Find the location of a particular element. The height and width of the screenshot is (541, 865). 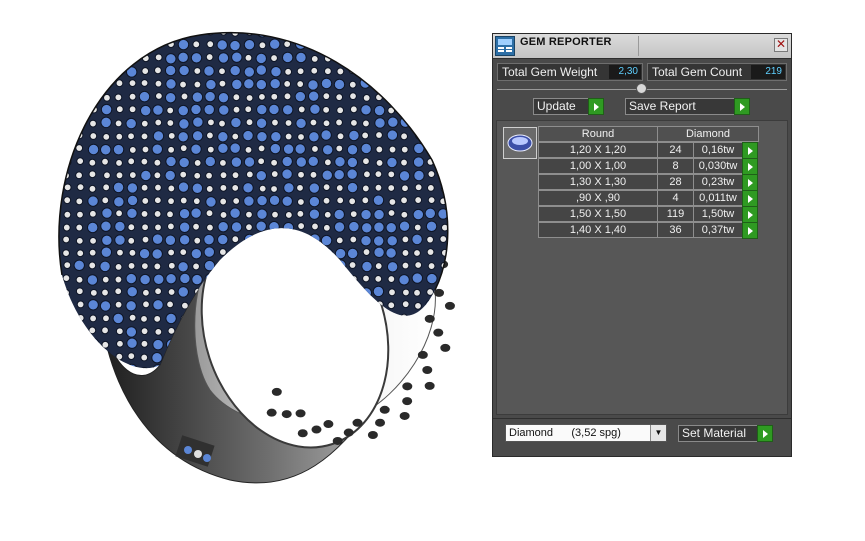

save-report-button: Save Report is located at coordinates (687, 106).